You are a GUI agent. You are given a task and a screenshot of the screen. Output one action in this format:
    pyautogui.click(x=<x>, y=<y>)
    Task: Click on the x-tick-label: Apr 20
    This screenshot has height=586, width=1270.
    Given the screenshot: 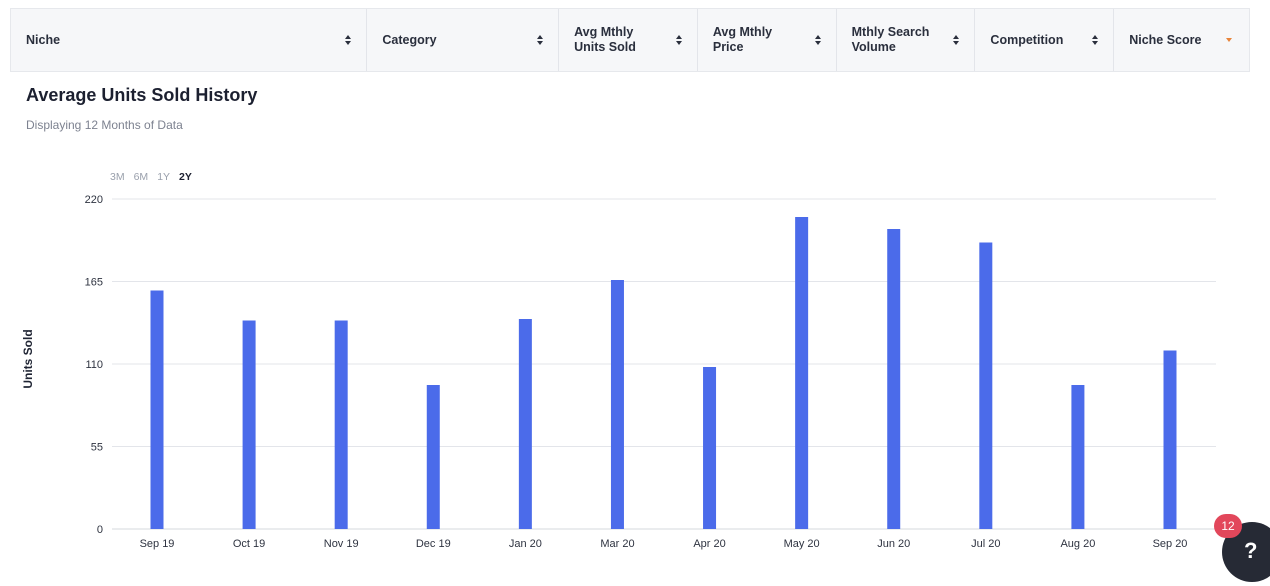 What is the action you would take?
    pyautogui.click(x=709, y=544)
    